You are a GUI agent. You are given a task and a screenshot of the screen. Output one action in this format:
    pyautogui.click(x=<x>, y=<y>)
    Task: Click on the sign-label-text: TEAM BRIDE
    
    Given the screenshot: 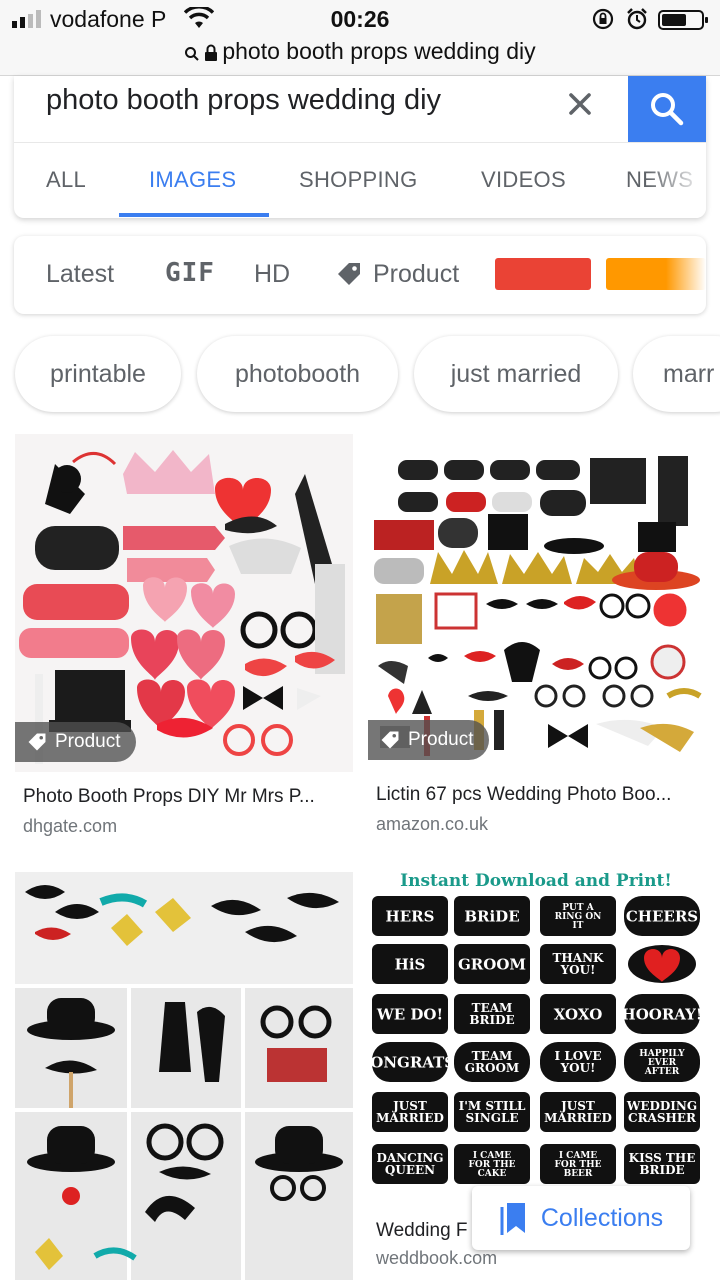 What is the action you would take?
    pyautogui.click(x=491, y=1014)
    